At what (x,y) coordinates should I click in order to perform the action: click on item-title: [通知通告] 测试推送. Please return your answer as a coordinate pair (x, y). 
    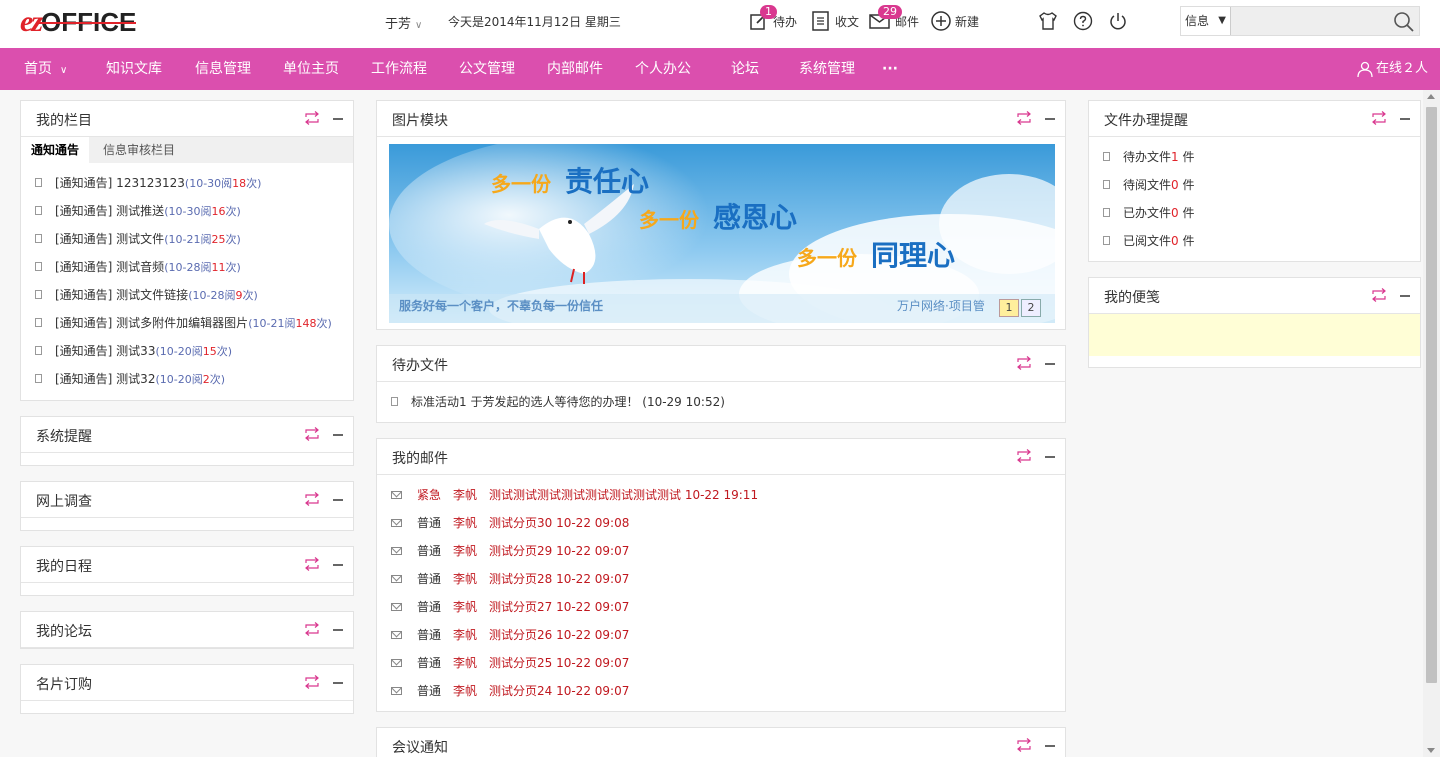
    Looking at the image, I should click on (110, 211).